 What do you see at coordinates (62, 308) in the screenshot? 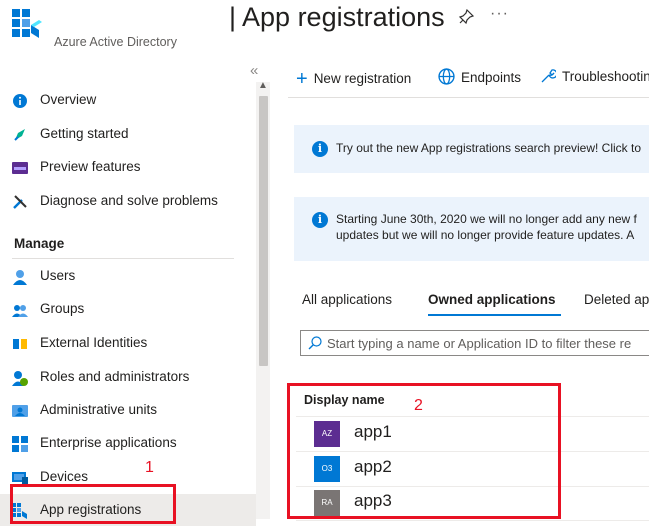
I see `sidebar-item-label: Groups` at bounding box center [62, 308].